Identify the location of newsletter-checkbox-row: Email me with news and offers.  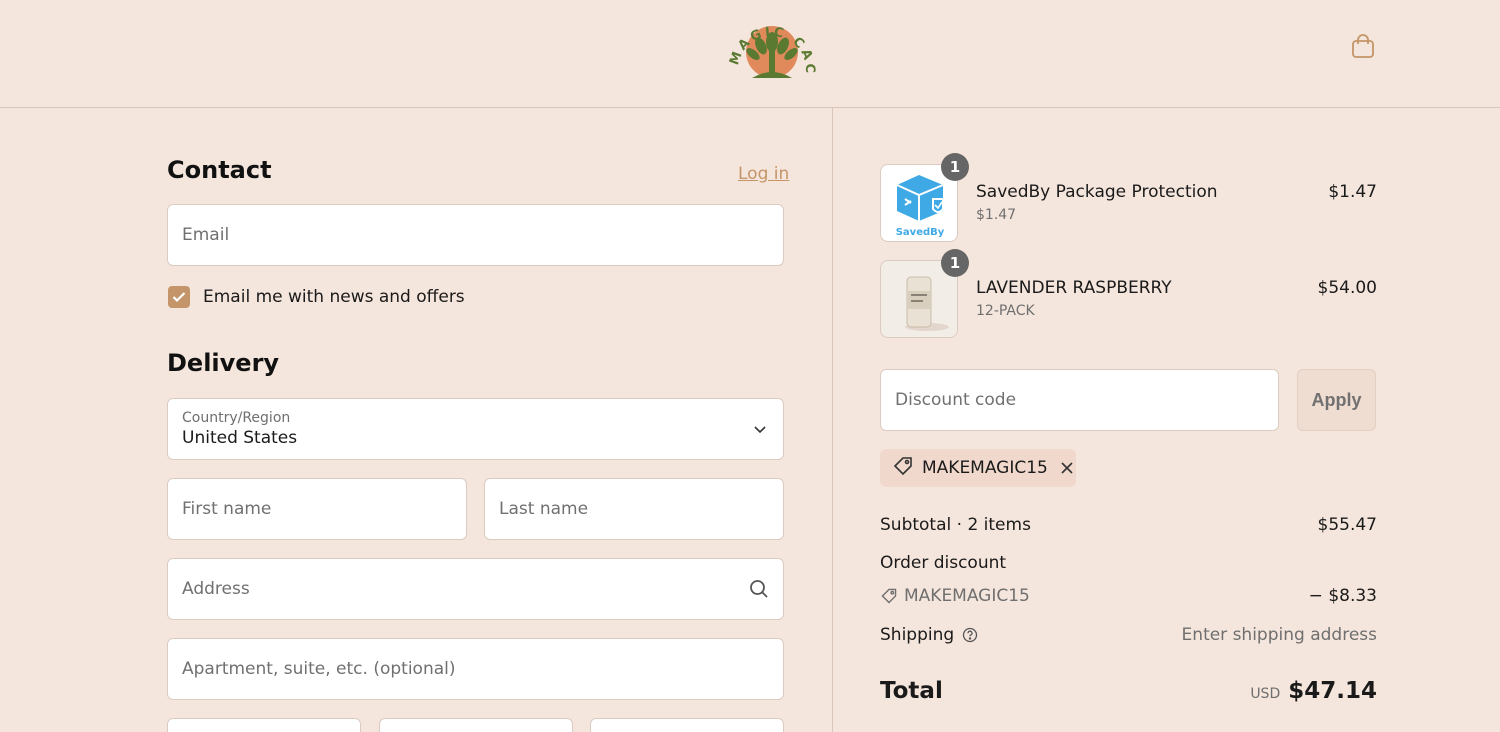
(316, 297).